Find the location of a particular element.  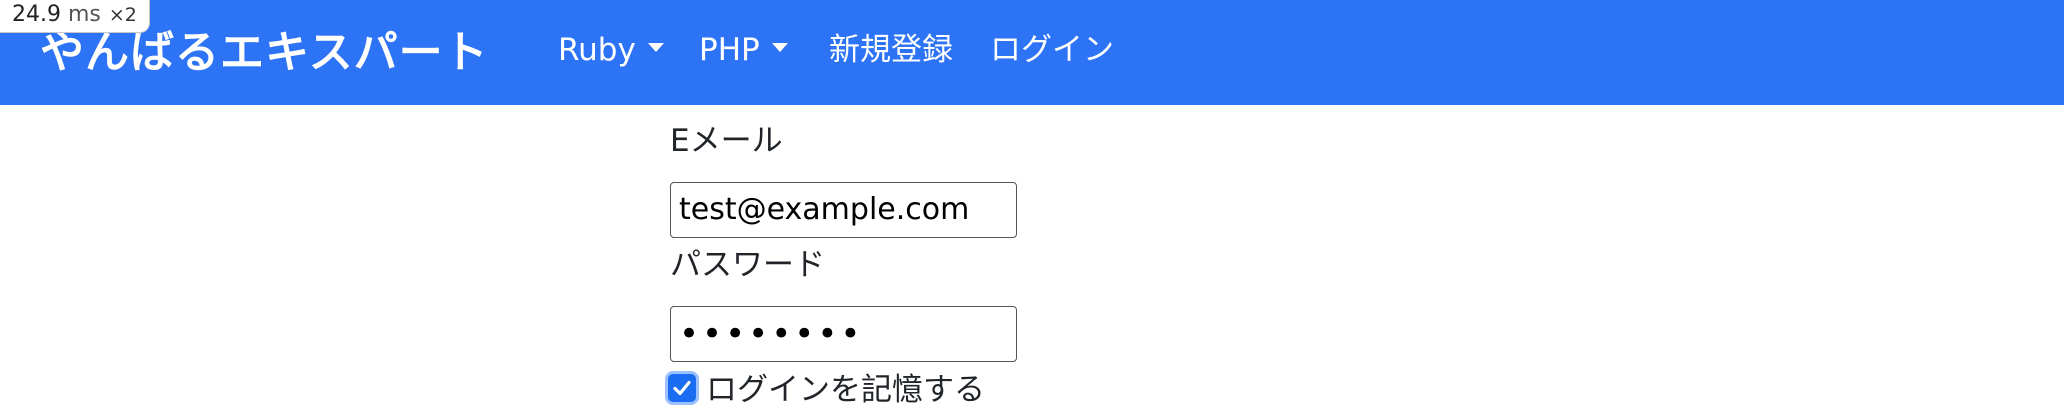

perf-unit: ms is located at coordinates (84, 14).